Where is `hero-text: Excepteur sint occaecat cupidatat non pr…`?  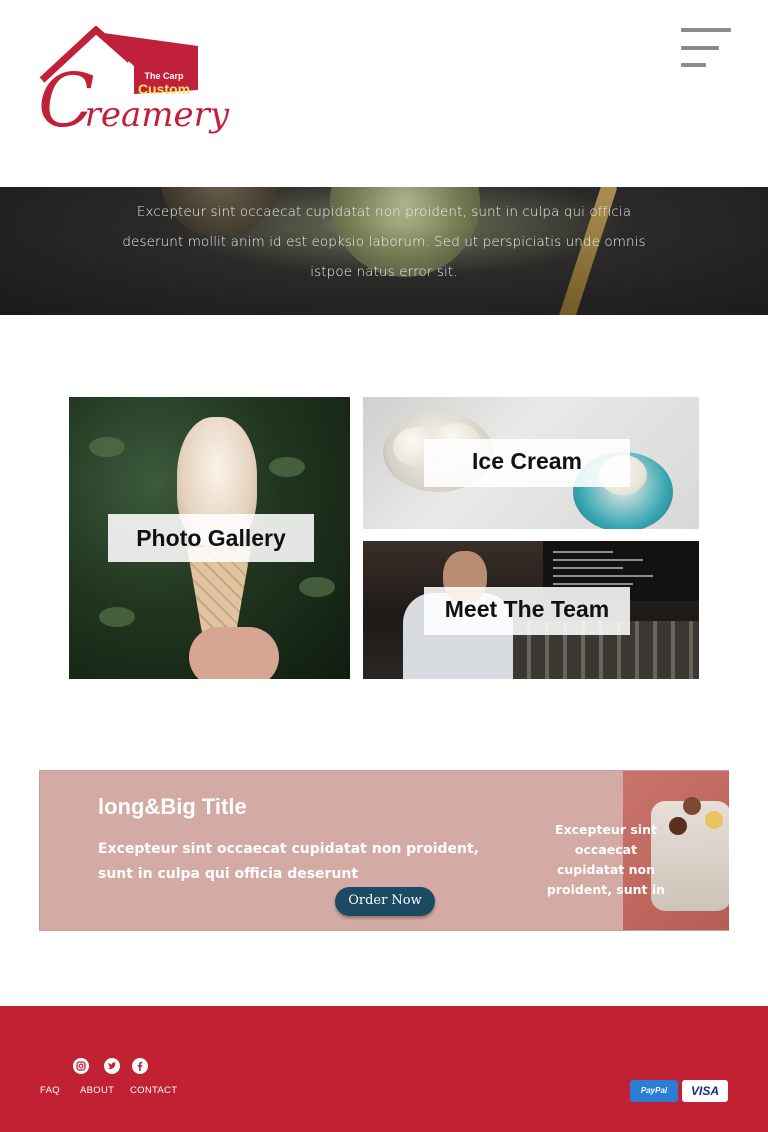 hero-text: Excepteur sint occaecat cupidatat non pr… is located at coordinates (384, 242).